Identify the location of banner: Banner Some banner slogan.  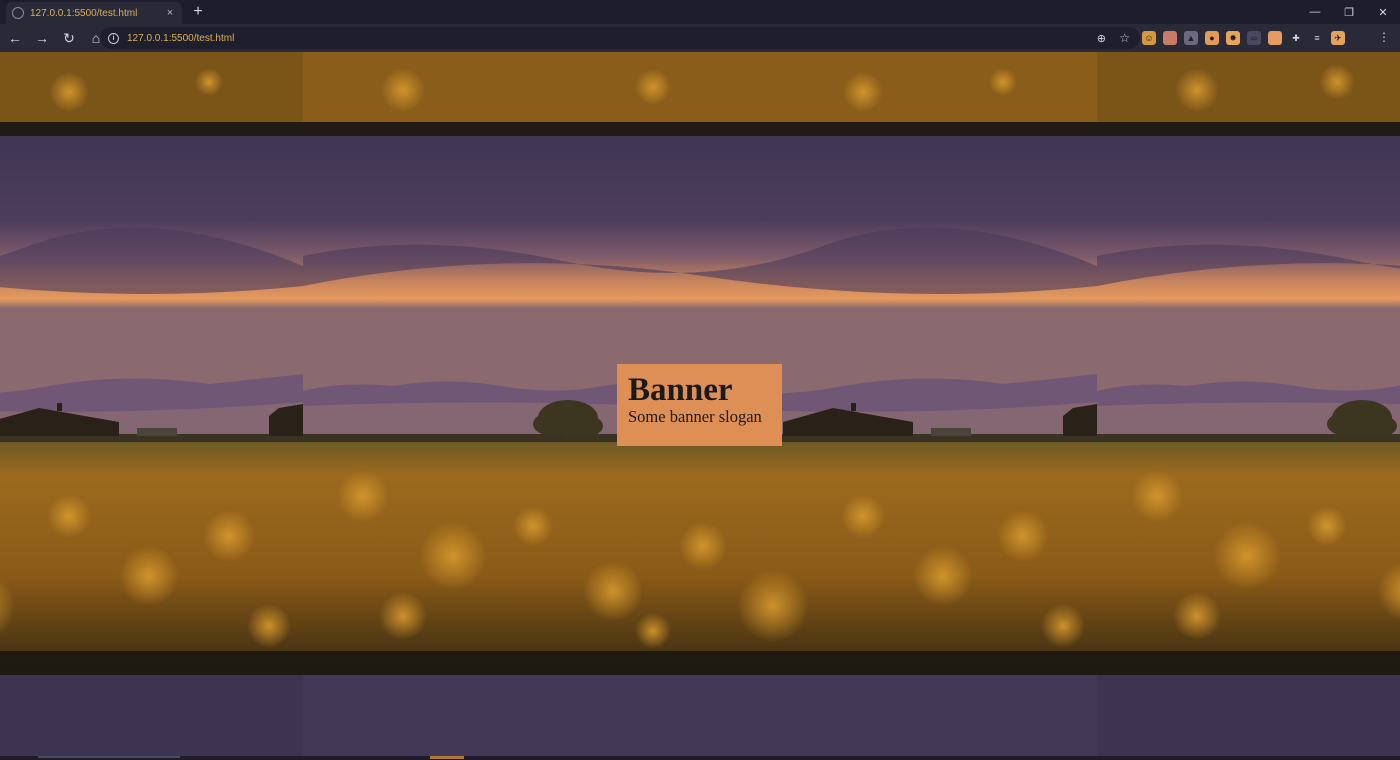
(699, 405).